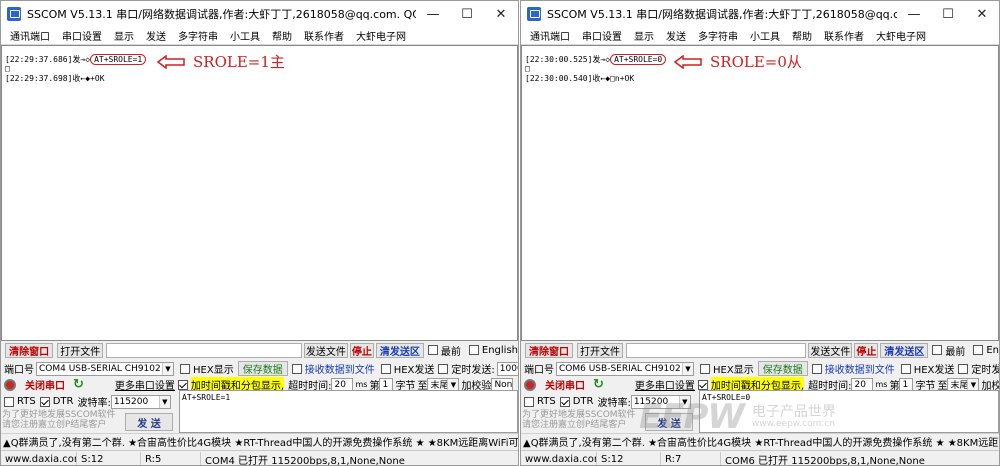 This screenshot has width=1000, height=466. I want to click on recv-line: [22:30:00.540]收←◆□n+OK, so click(760, 79).